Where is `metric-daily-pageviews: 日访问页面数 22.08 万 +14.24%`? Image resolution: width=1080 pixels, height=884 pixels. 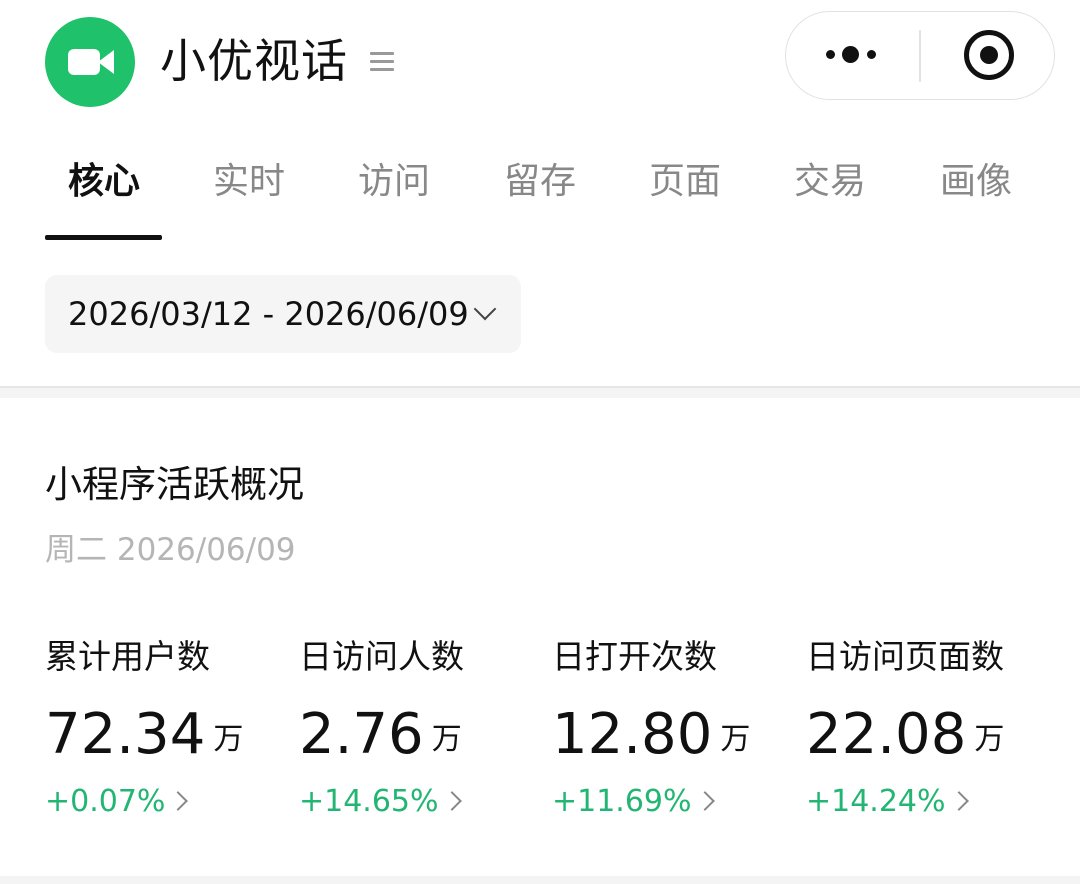 metric-daily-pageviews: 日访问页面数 22.08 万 +14.24% is located at coordinates (926, 734).